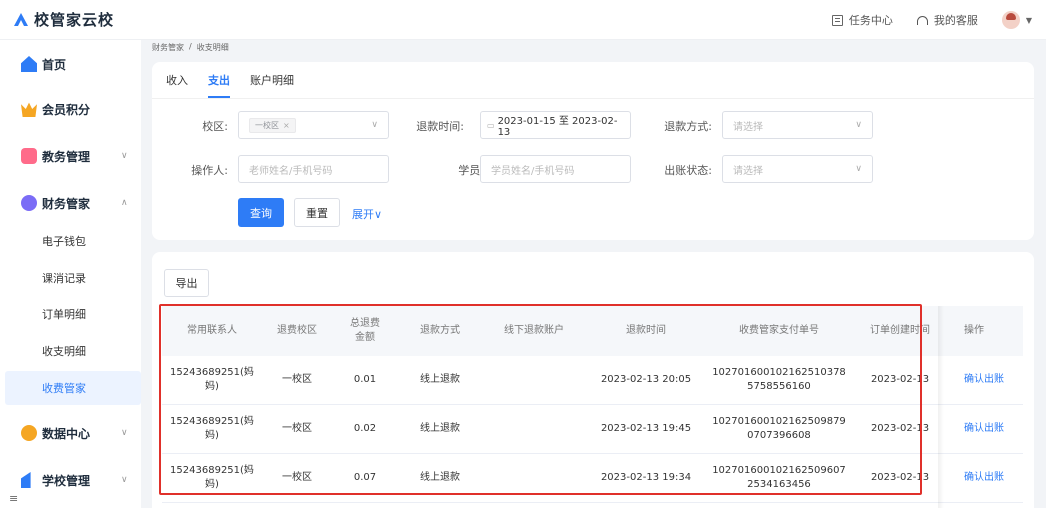 This screenshot has width=1046, height=508. What do you see at coordinates (26, 480) in the screenshot?
I see `school-icon` at bounding box center [26, 480].